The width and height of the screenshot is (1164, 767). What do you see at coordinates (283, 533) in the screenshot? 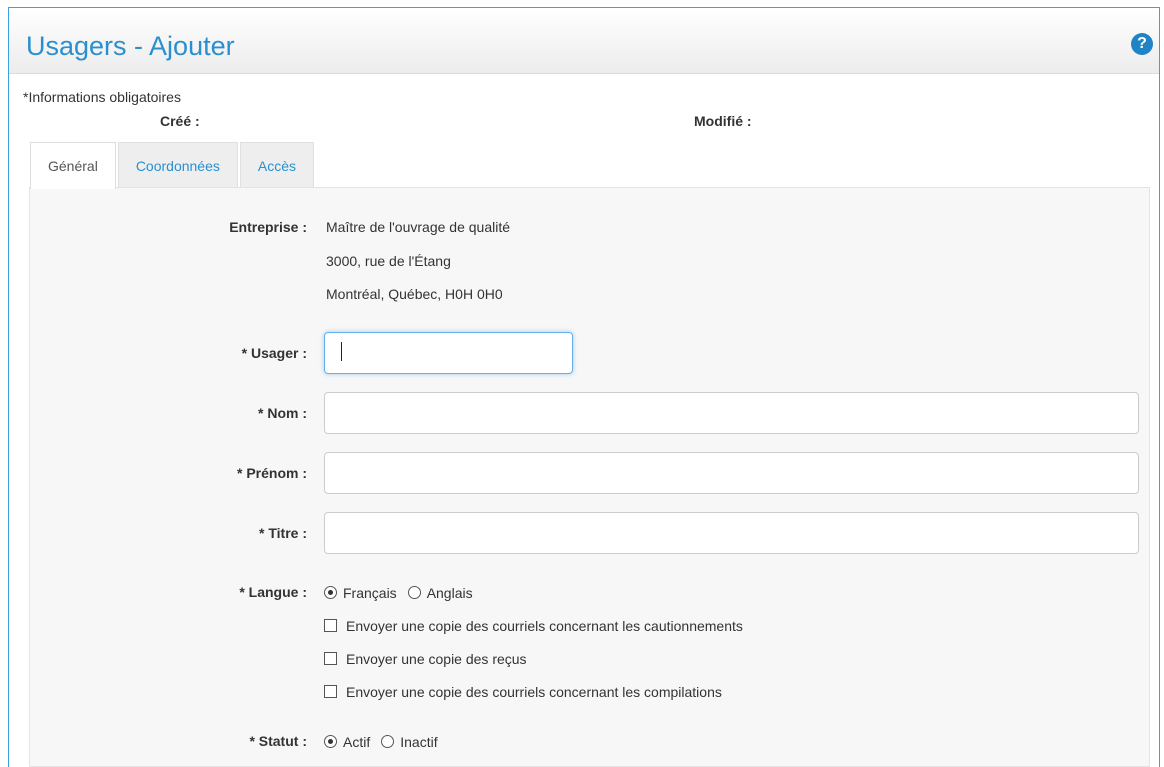
I see `title-label: * Titre :` at bounding box center [283, 533].